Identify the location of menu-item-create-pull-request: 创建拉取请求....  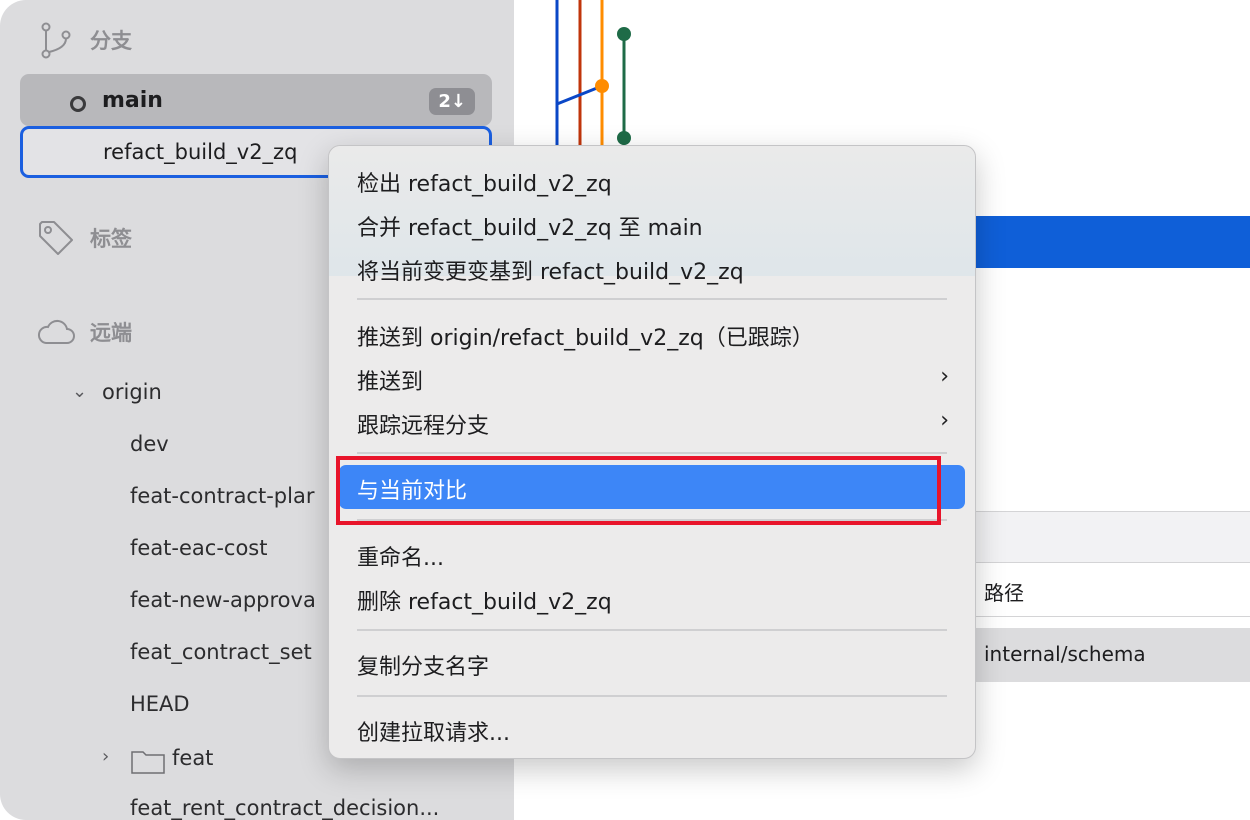
(433, 731).